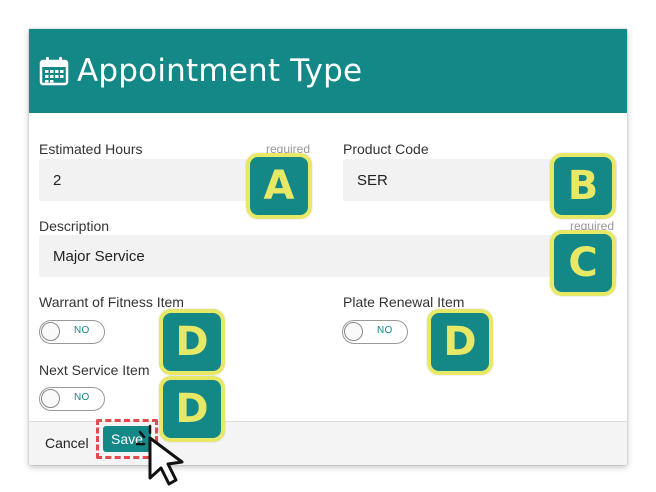 Image resolution: width=656 pixels, height=492 pixels. I want to click on warrant-of-fitness-toggle: NO, so click(72, 332).